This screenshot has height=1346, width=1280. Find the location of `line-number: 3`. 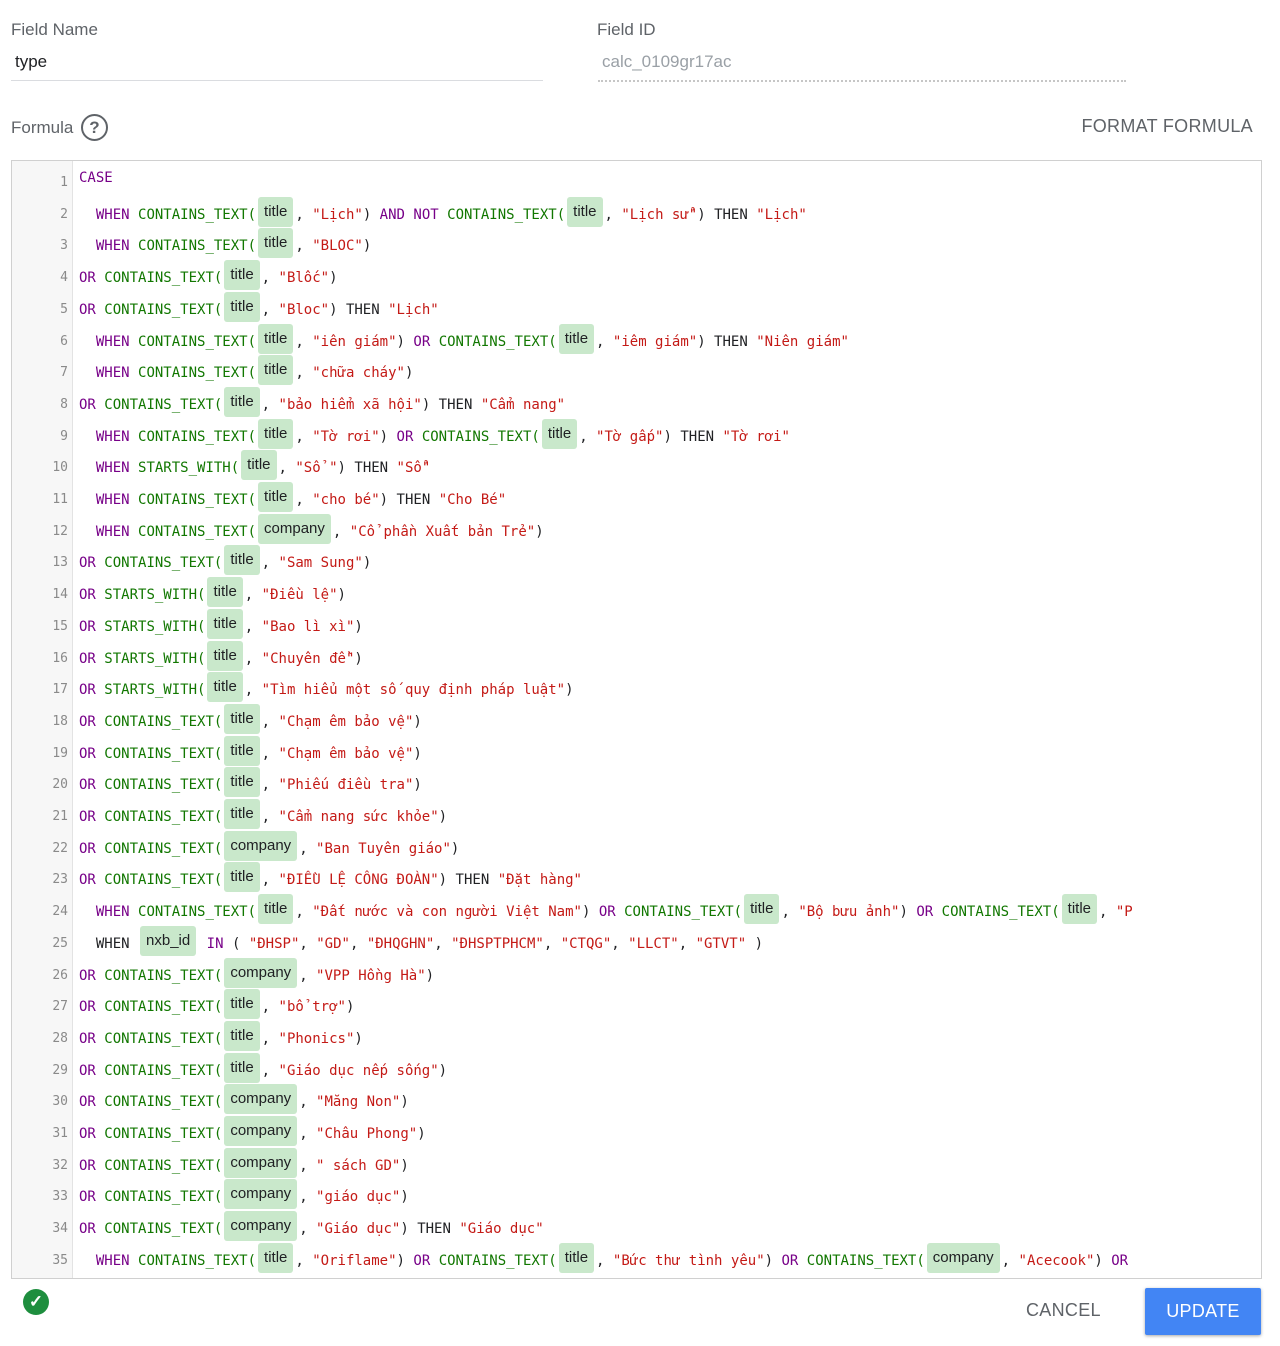

line-number: 3 is located at coordinates (64, 246).